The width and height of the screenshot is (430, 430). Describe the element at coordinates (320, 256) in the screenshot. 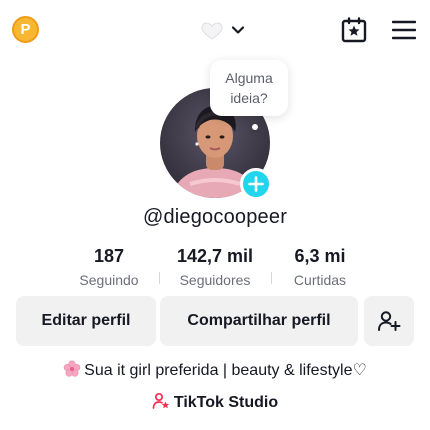

I see `stat-likes-value: 6,3 mi` at that location.